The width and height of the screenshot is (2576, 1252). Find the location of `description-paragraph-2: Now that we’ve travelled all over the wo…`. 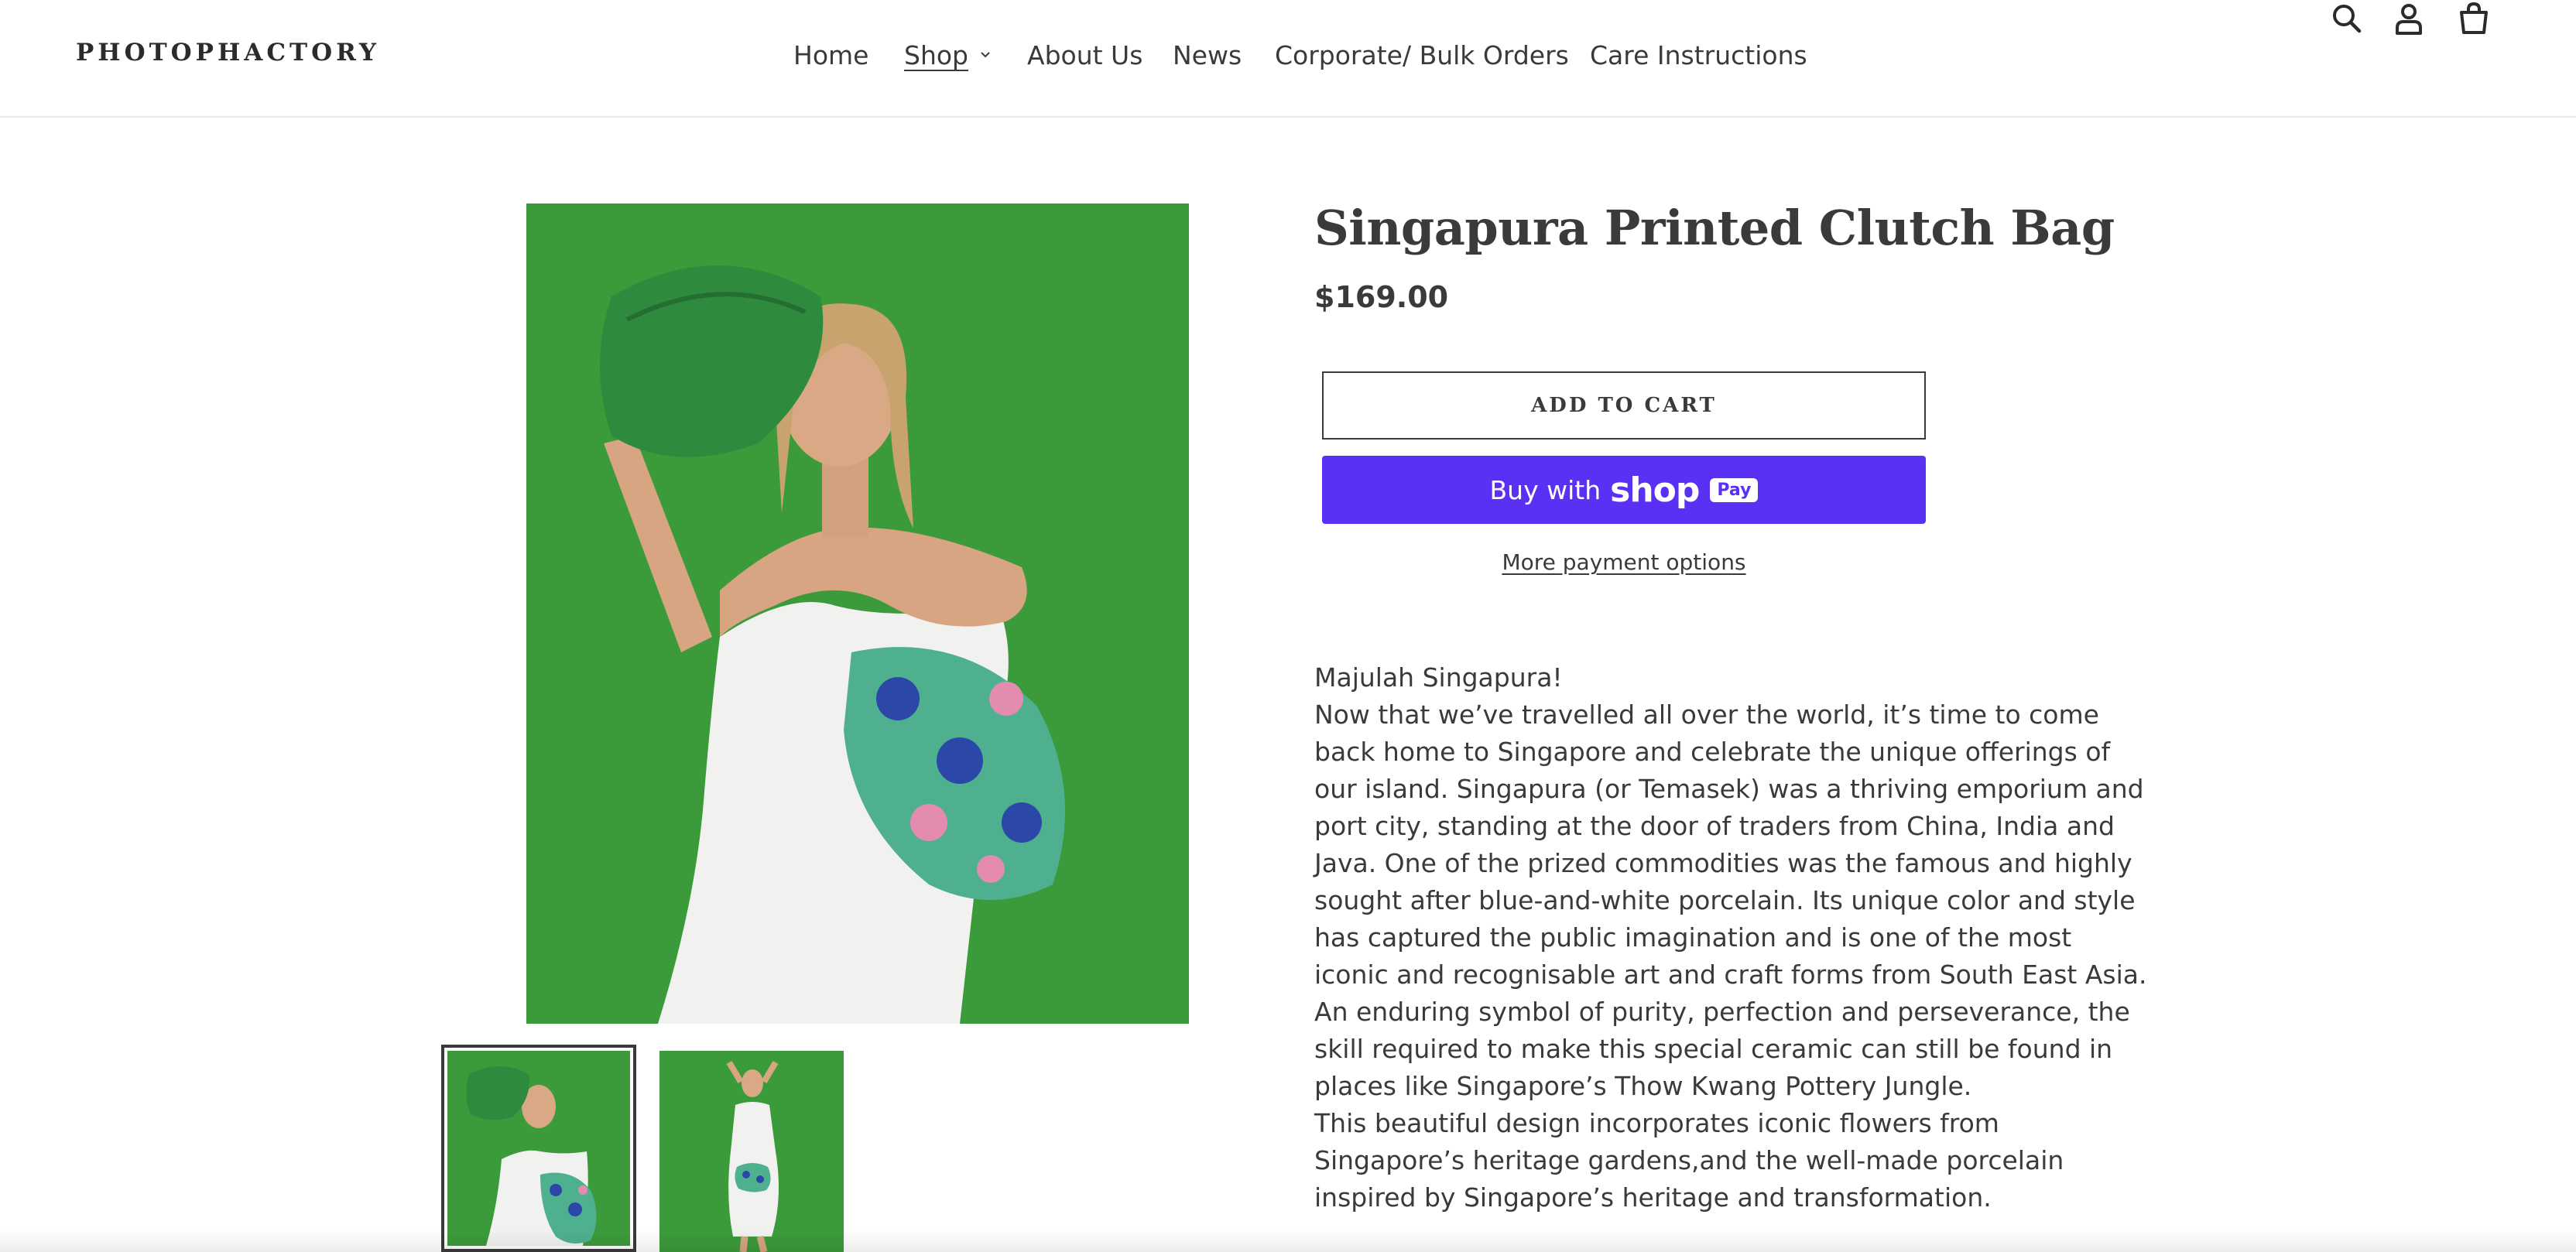

description-paragraph-2: Now that we’ve travelled all over the wo… is located at coordinates (1730, 900).